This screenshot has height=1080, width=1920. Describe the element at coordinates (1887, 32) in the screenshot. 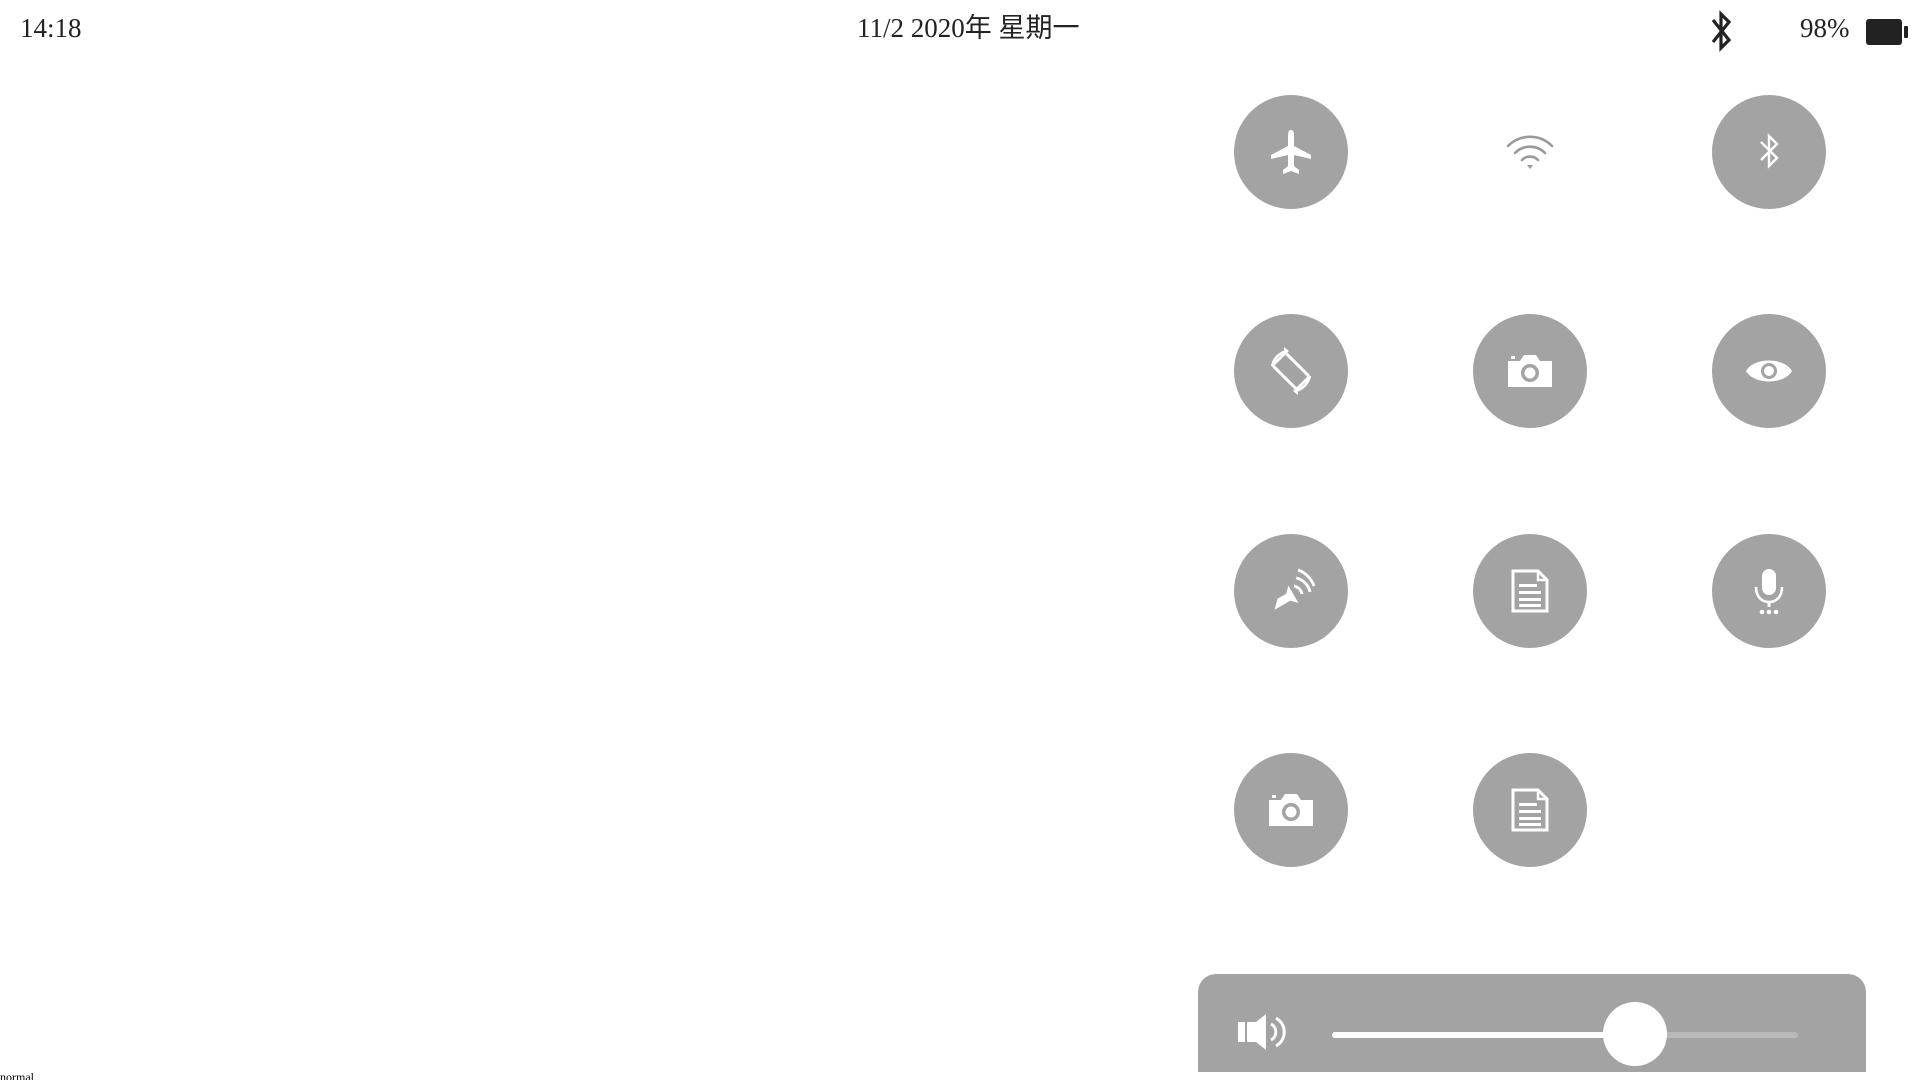

I see `battery-icon` at that location.